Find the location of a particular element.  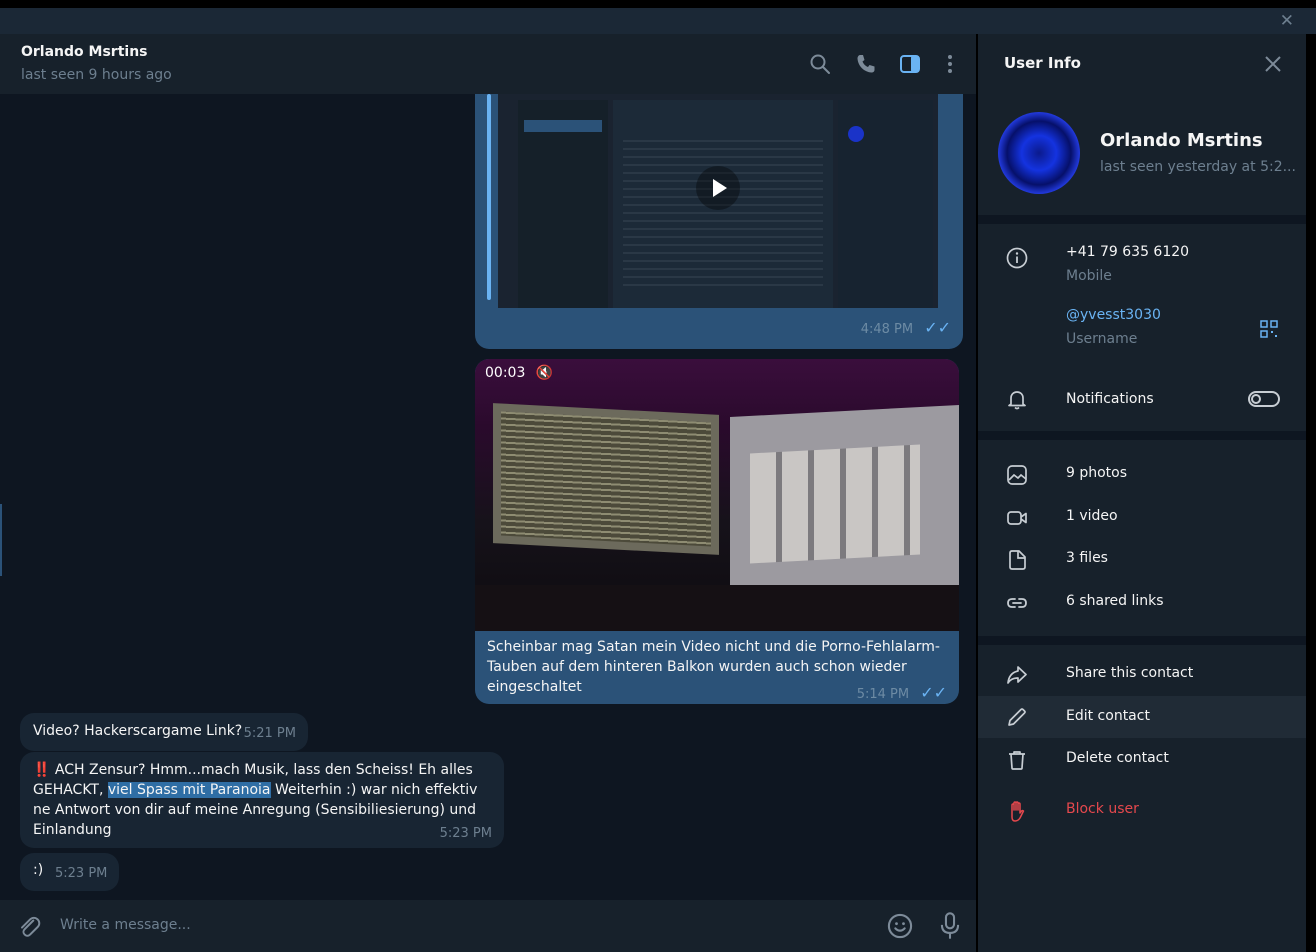

thumb-avatar is located at coordinates (856, 134).